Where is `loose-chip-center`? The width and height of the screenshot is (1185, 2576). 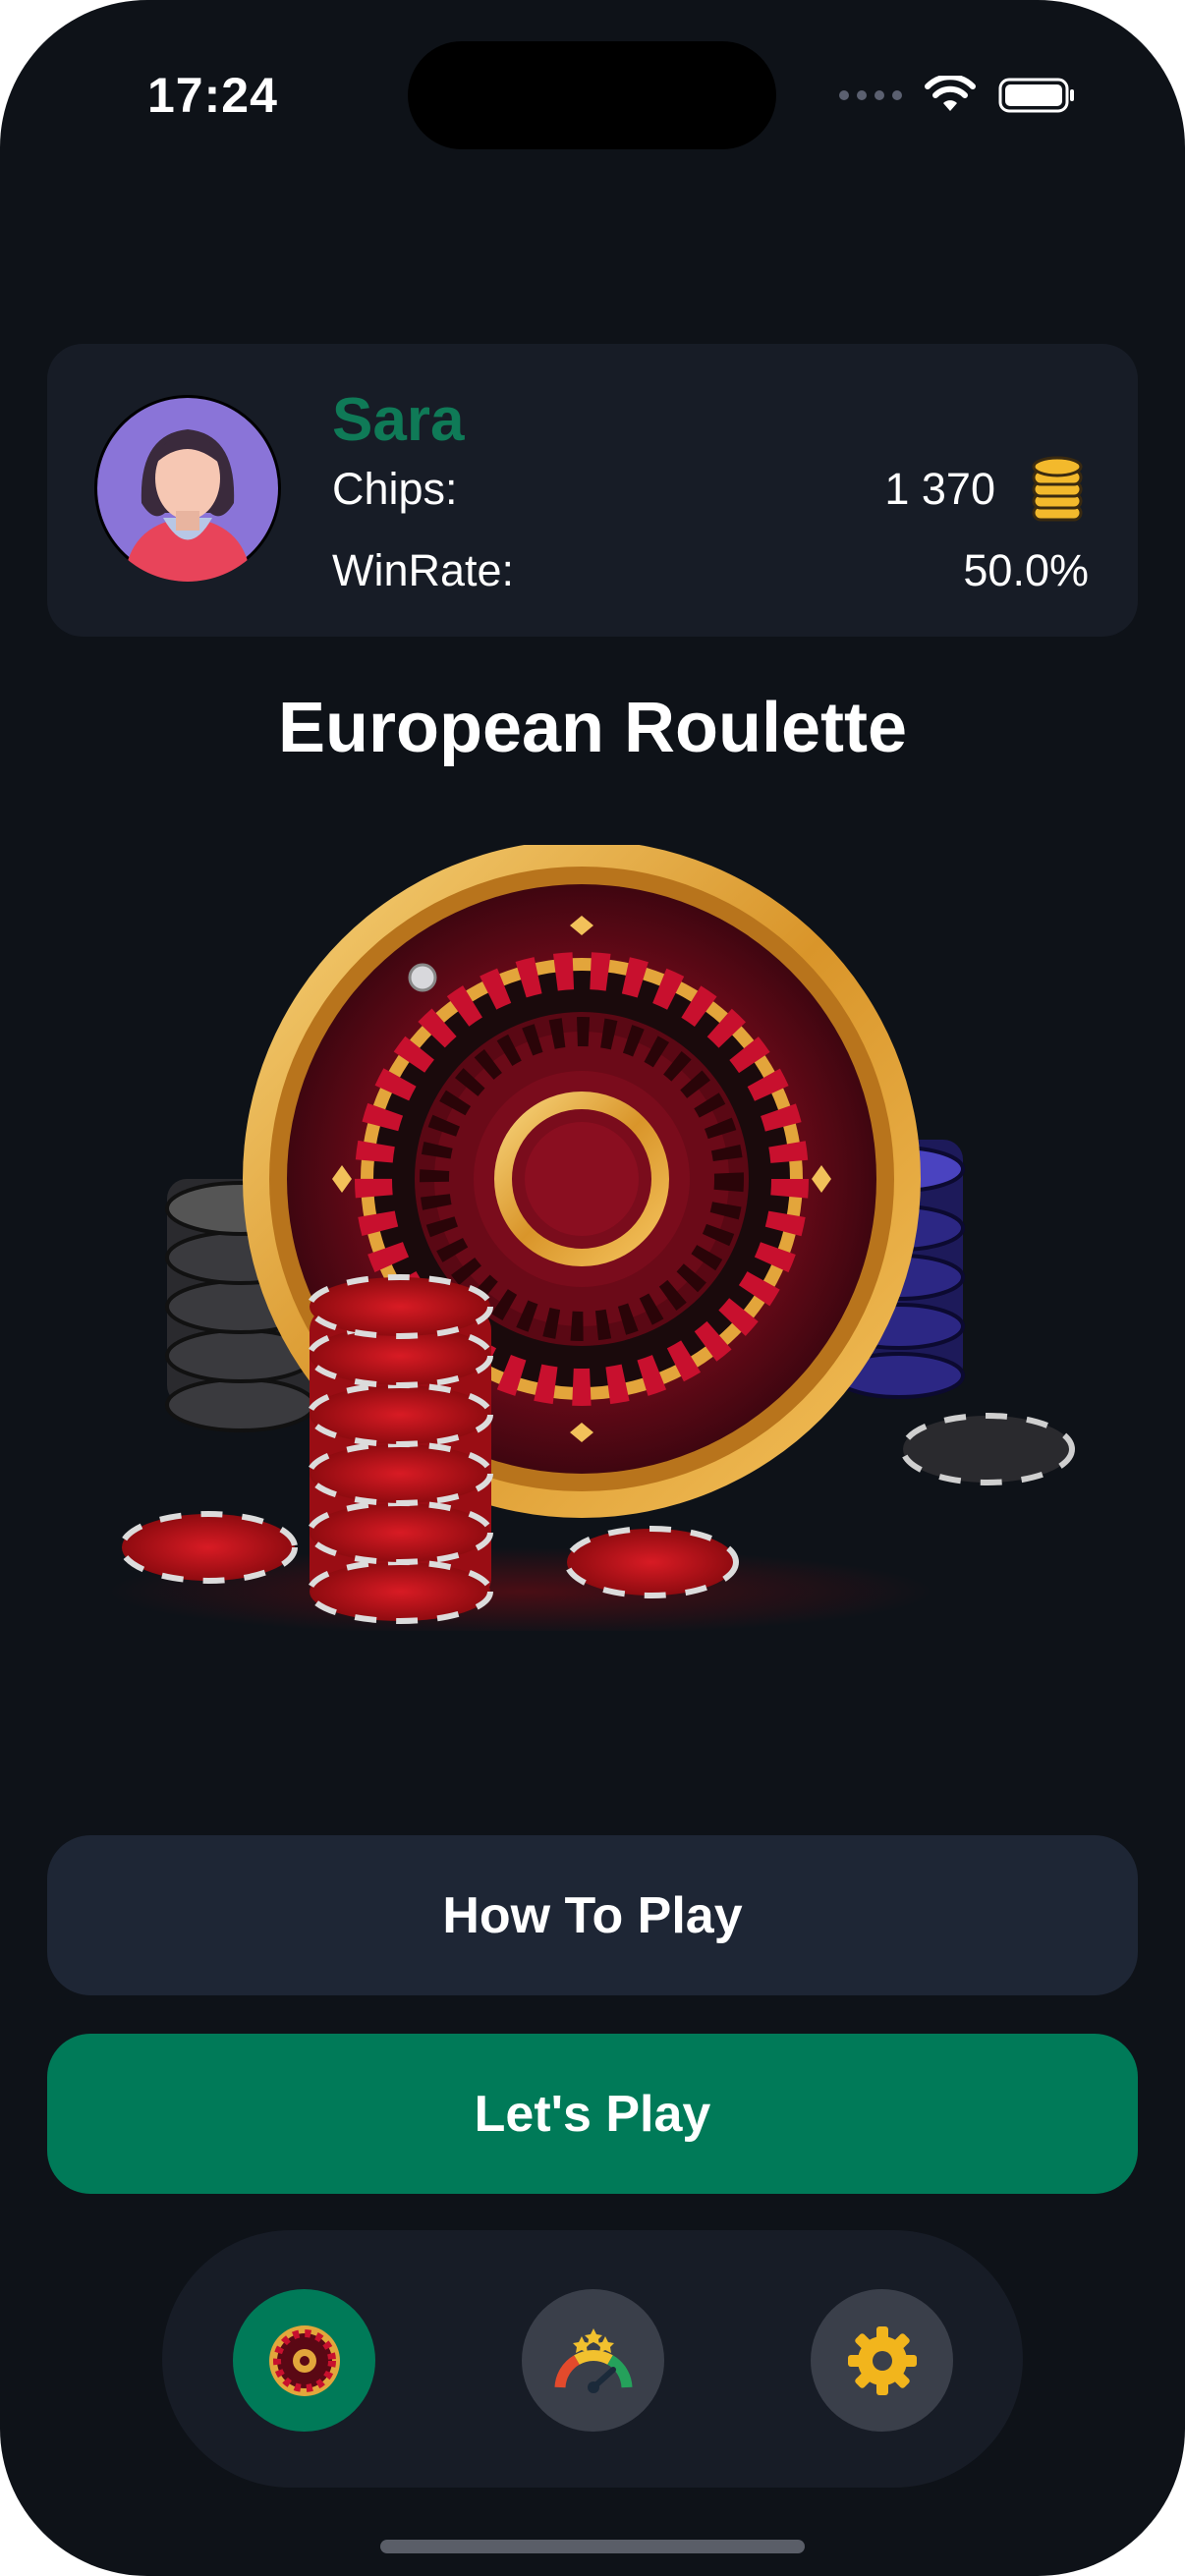
loose-chip-center is located at coordinates (652, 1562).